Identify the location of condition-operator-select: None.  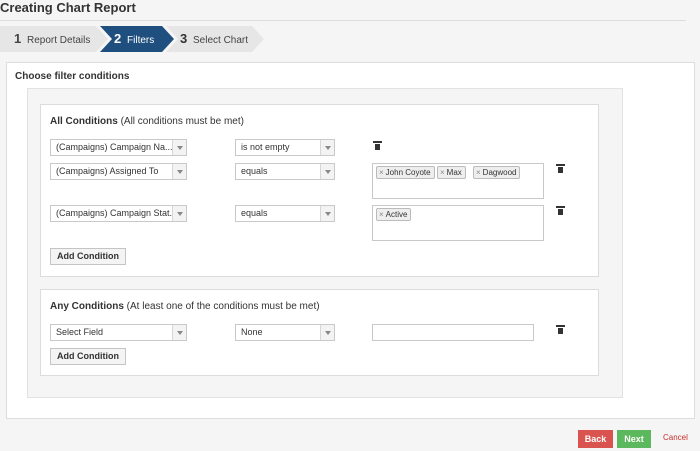
(285, 332).